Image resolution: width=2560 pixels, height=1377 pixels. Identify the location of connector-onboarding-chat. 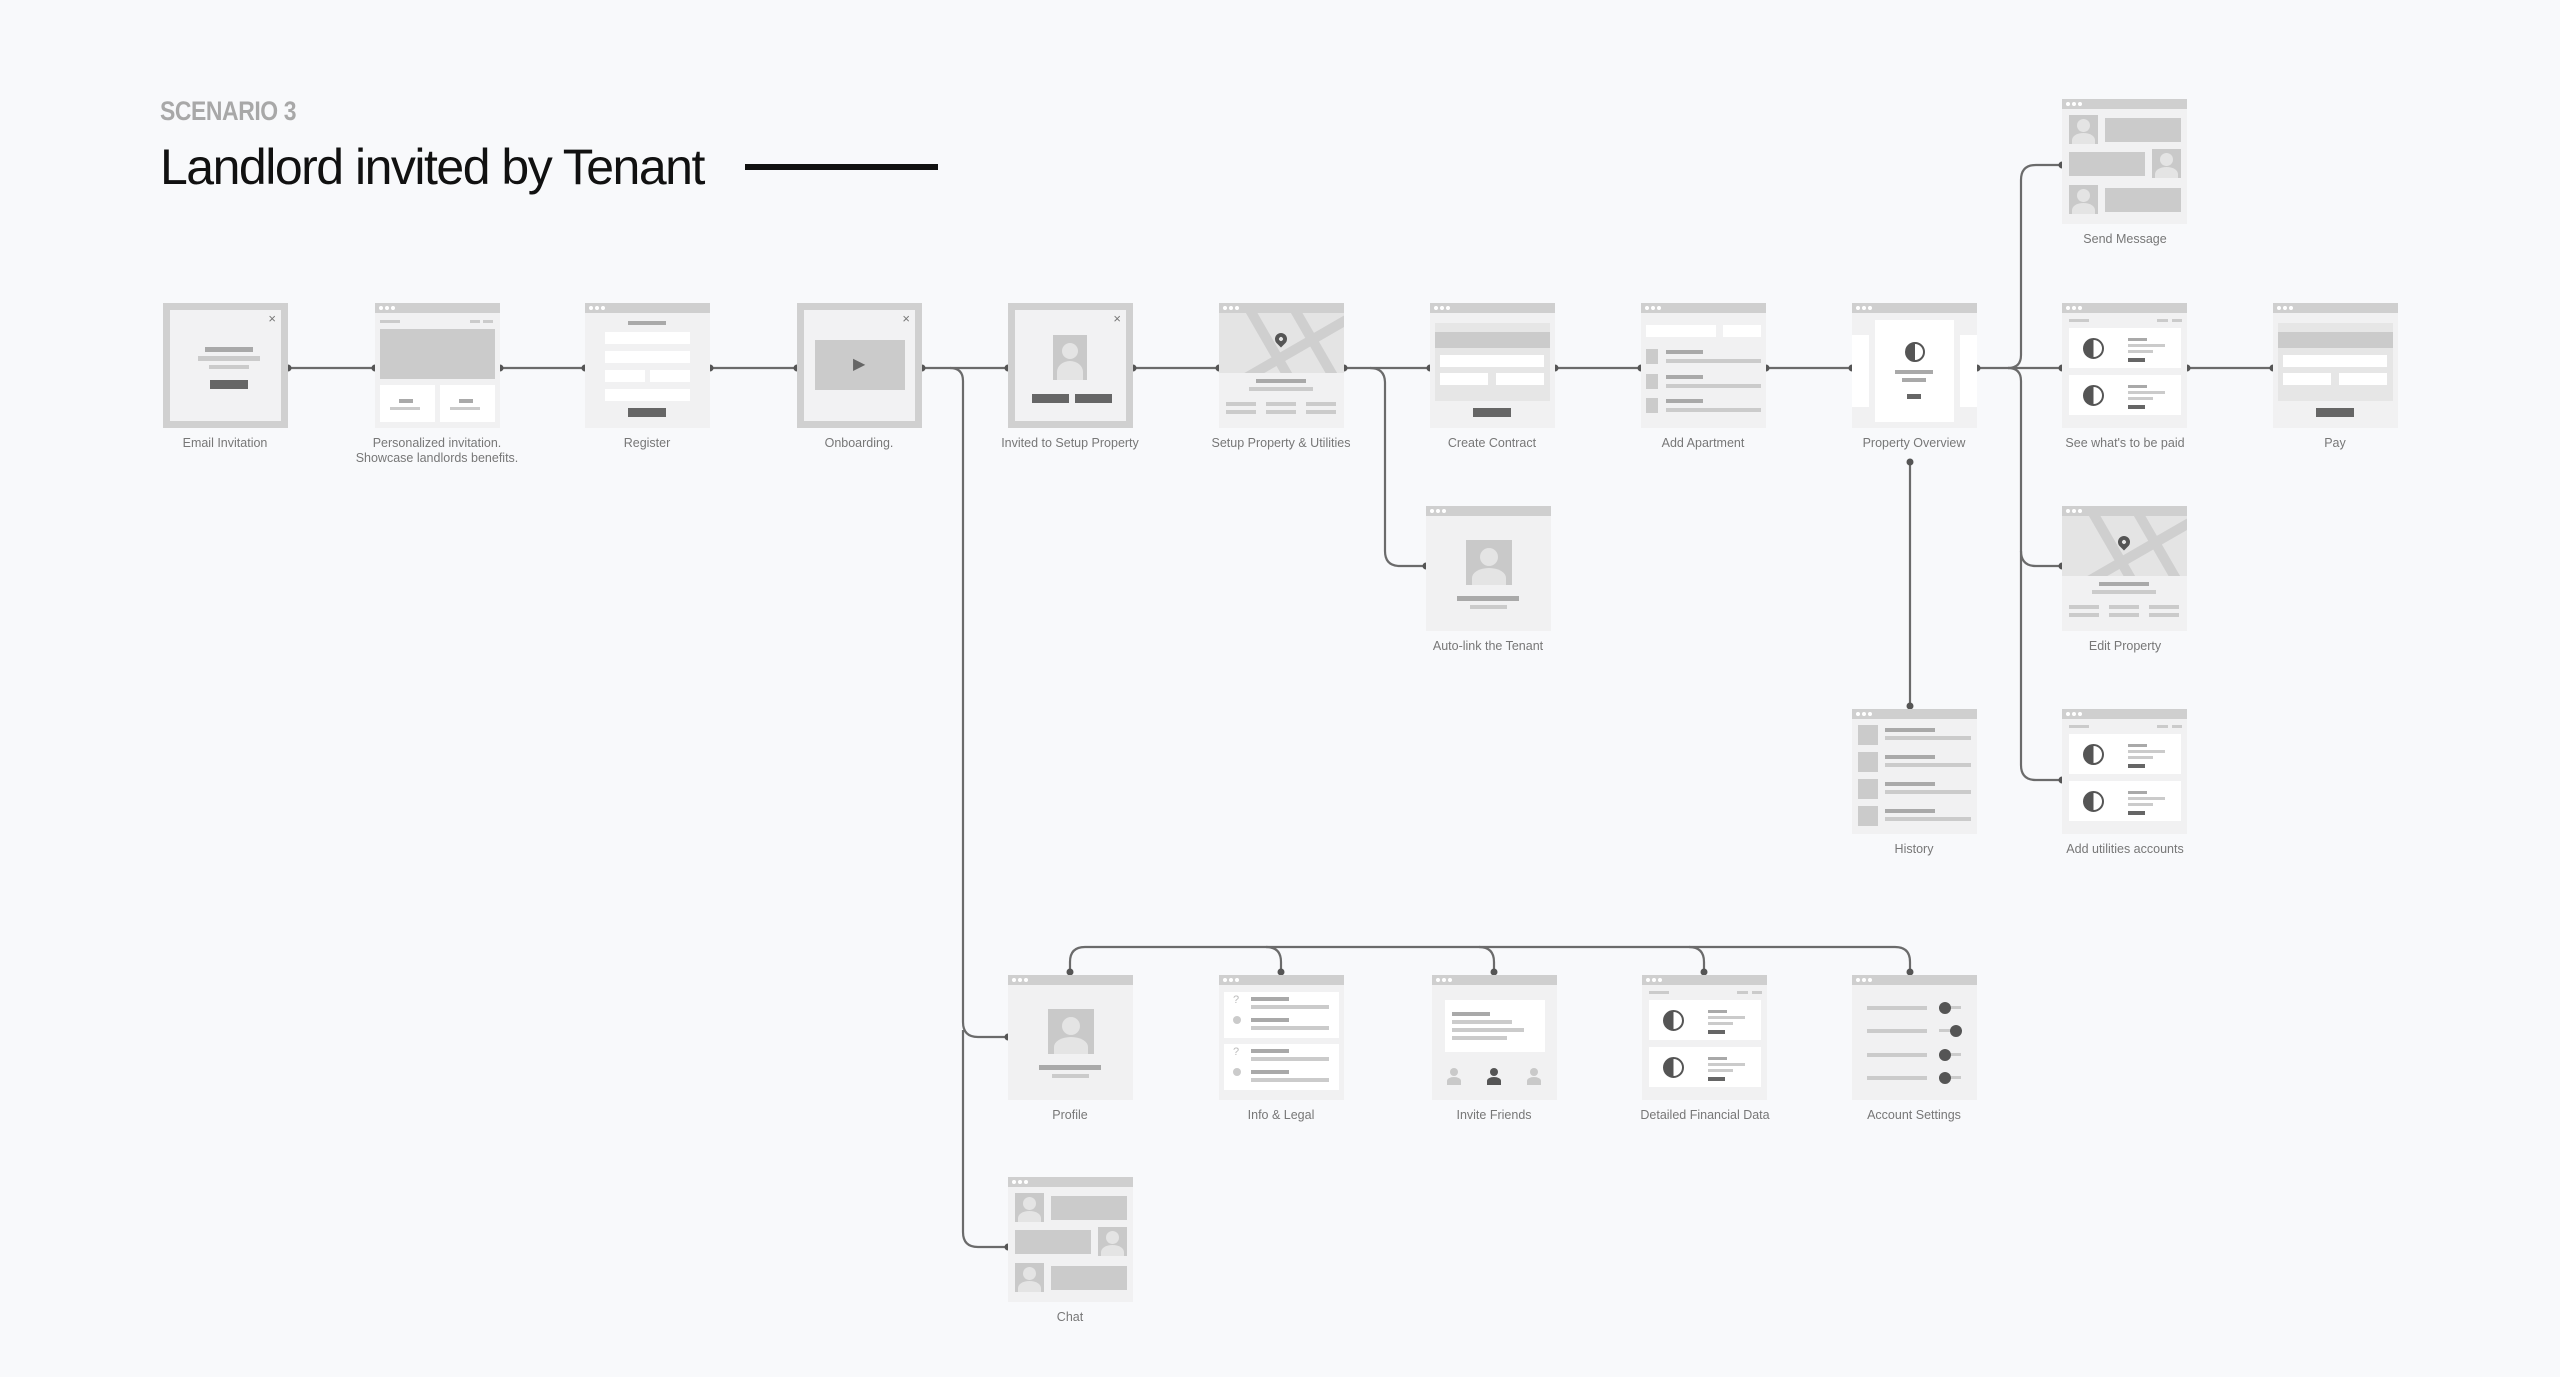
(984, 1139).